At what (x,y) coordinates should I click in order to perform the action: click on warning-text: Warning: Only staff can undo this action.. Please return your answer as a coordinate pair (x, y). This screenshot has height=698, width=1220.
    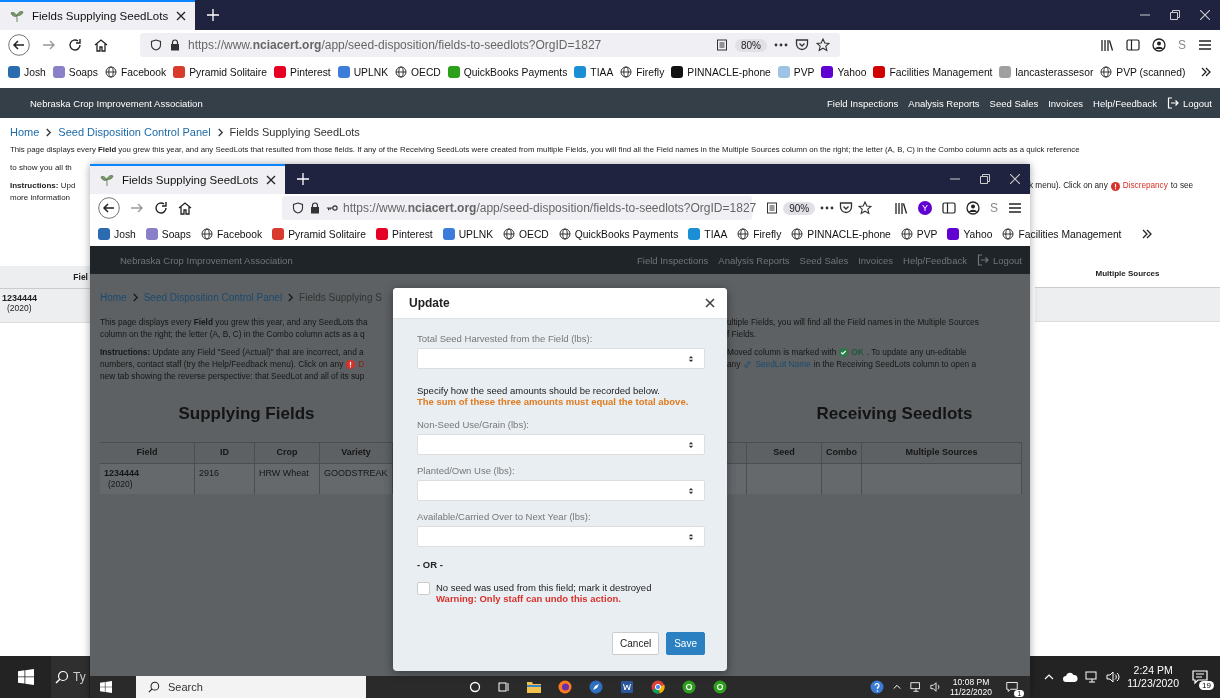
    Looking at the image, I should click on (529, 598).